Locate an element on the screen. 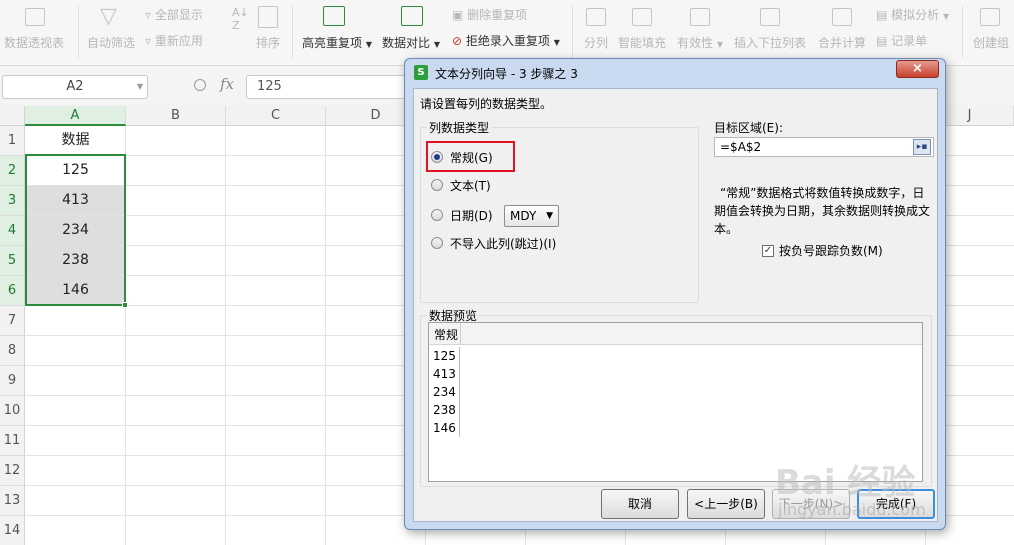 The width and height of the screenshot is (1014, 545). cell-a3: 413 is located at coordinates (75, 200).